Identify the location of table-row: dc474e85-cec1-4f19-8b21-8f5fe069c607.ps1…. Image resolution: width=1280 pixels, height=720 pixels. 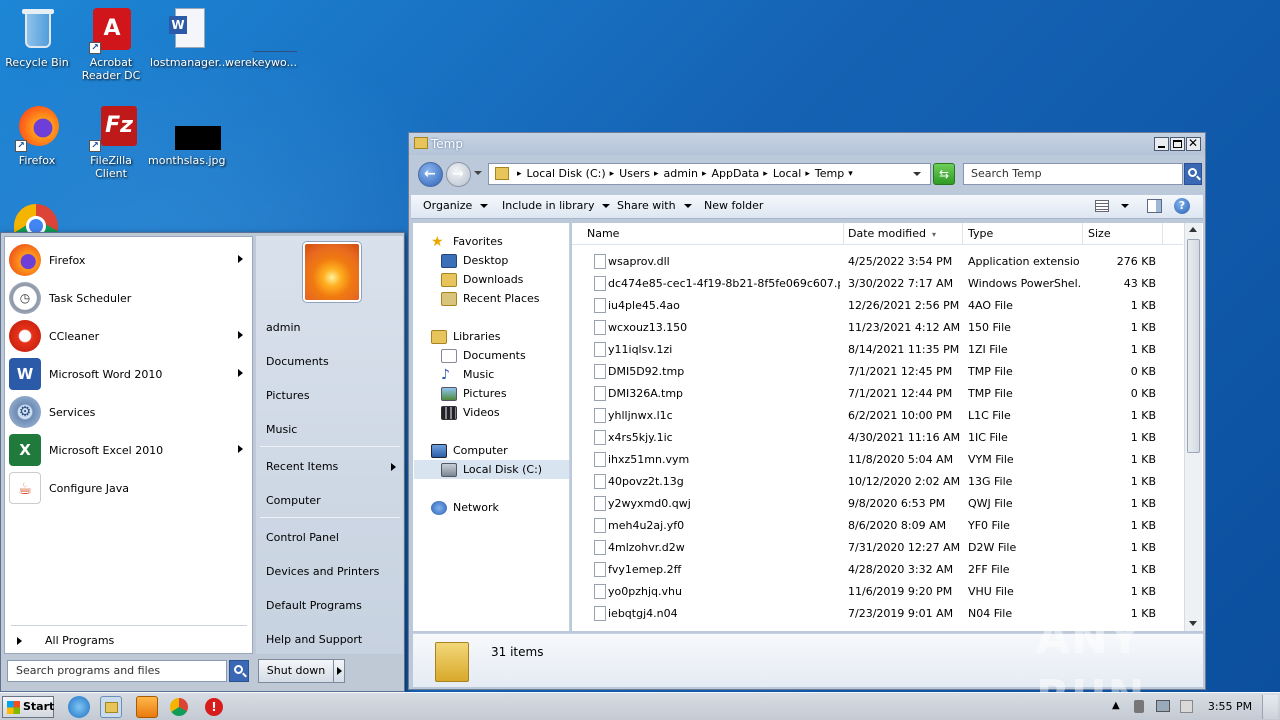
(877, 284).